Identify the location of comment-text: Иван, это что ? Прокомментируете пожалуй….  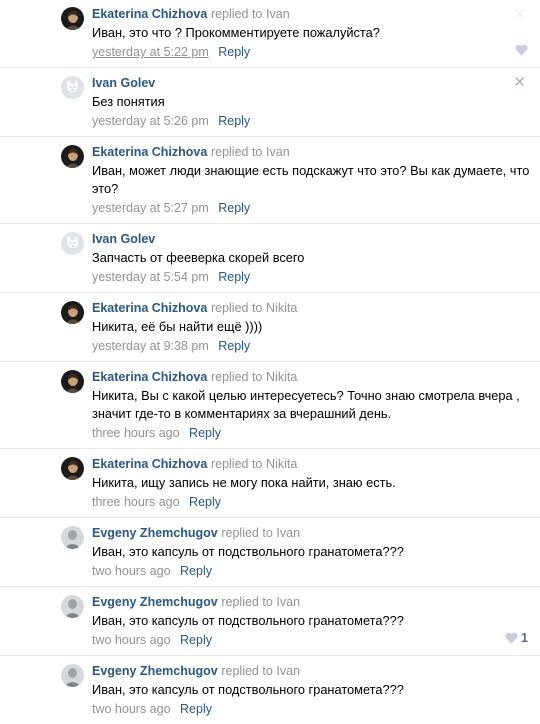
(236, 32).